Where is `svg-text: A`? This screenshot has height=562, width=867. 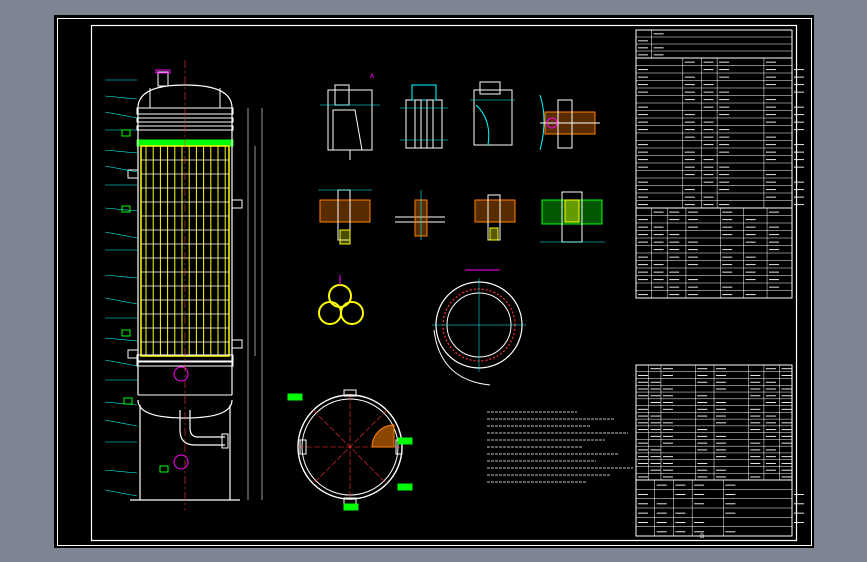
svg-text: A is located at coordinates (372, 76).